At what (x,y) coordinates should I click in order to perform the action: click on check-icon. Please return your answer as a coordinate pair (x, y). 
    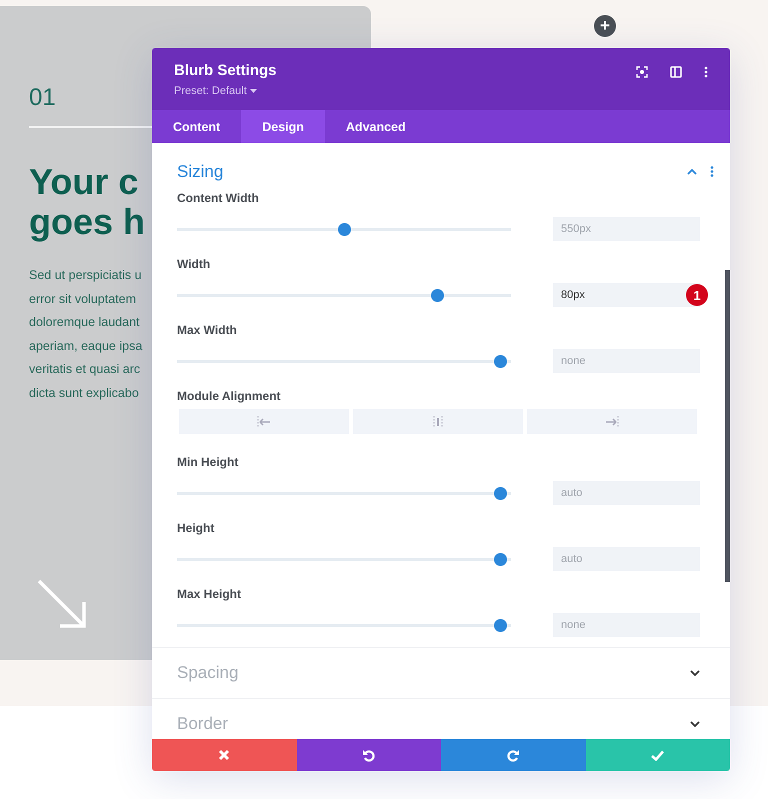
    Looking at the image, I should click on (657, 755).